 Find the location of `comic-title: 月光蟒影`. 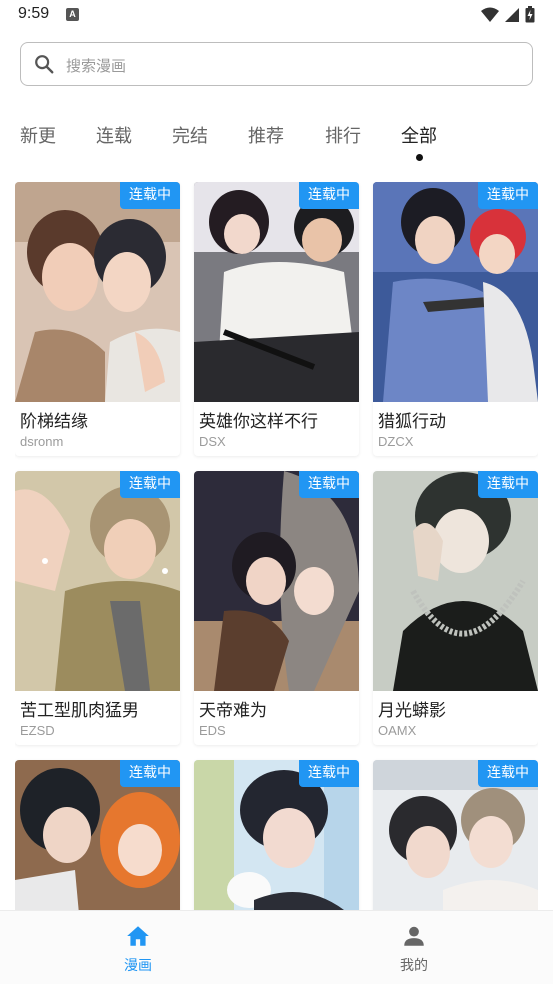

comic-title: 月光蟒影 is located at coordinates (412, 711).